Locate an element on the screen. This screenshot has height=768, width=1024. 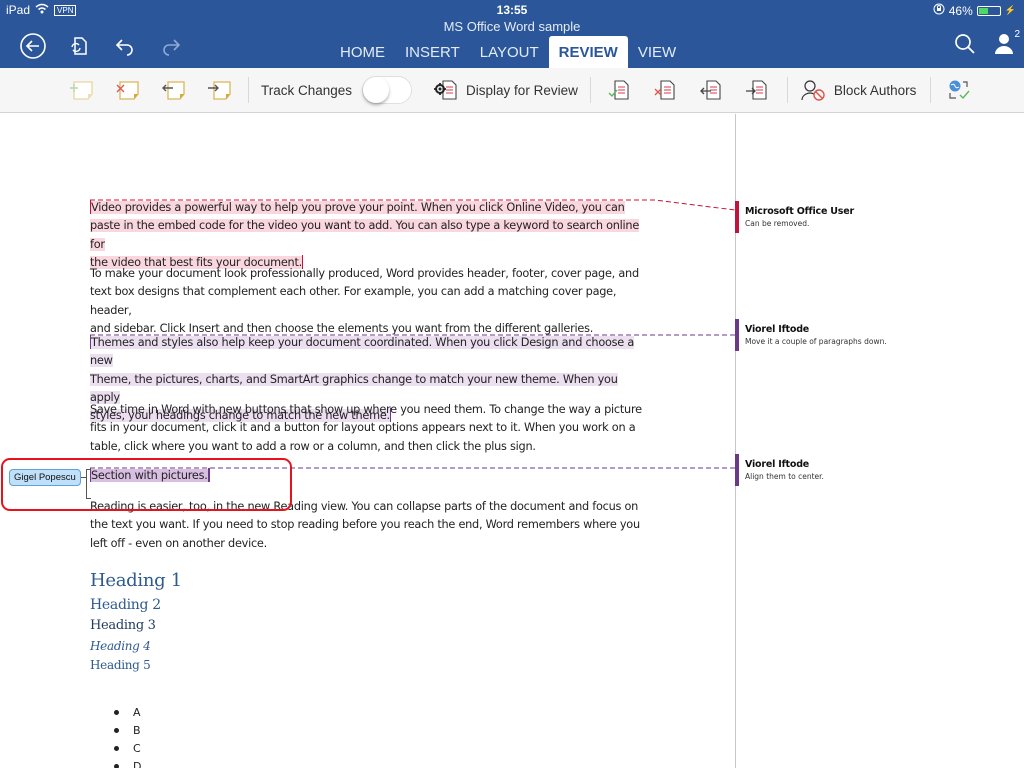
tab-insert: INSERT is located at coordinates (432, 52).